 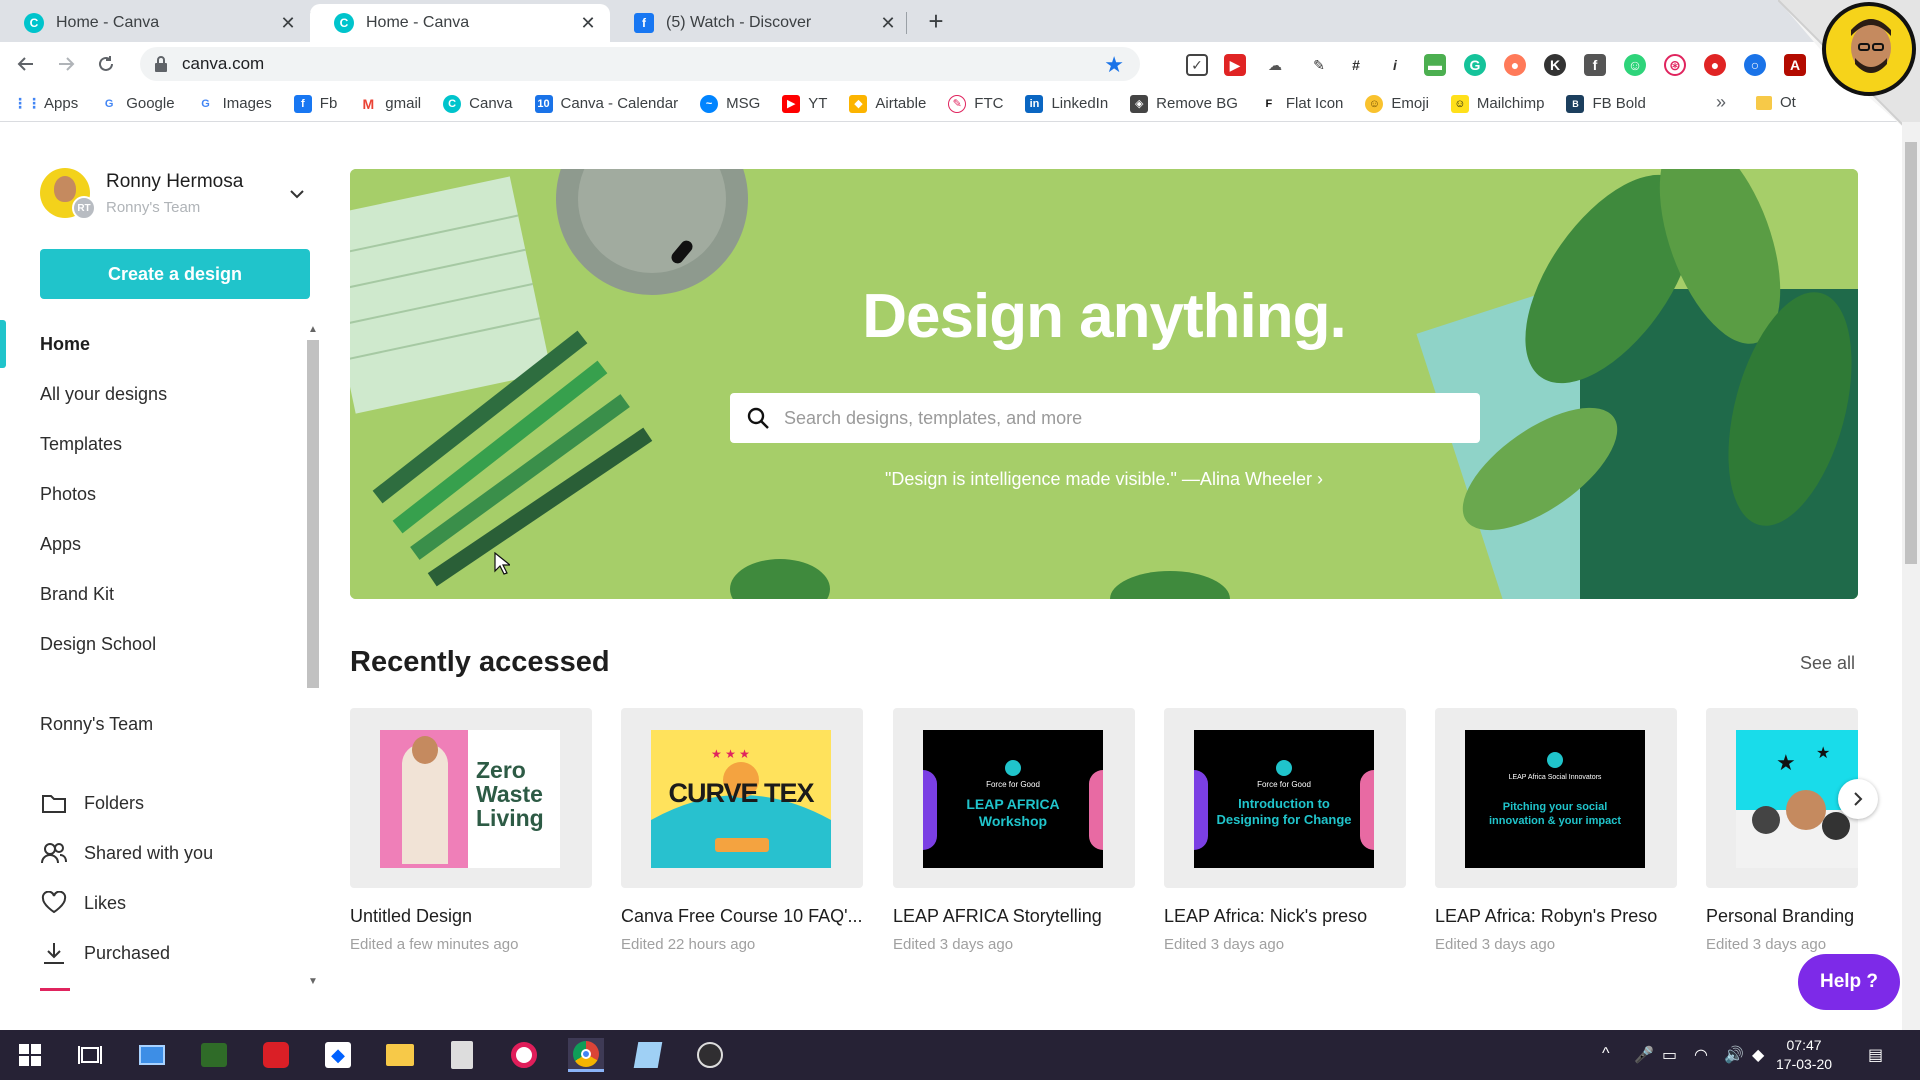 I want to click on wifi-icon: ◠, so click(x=1701, y=1055).